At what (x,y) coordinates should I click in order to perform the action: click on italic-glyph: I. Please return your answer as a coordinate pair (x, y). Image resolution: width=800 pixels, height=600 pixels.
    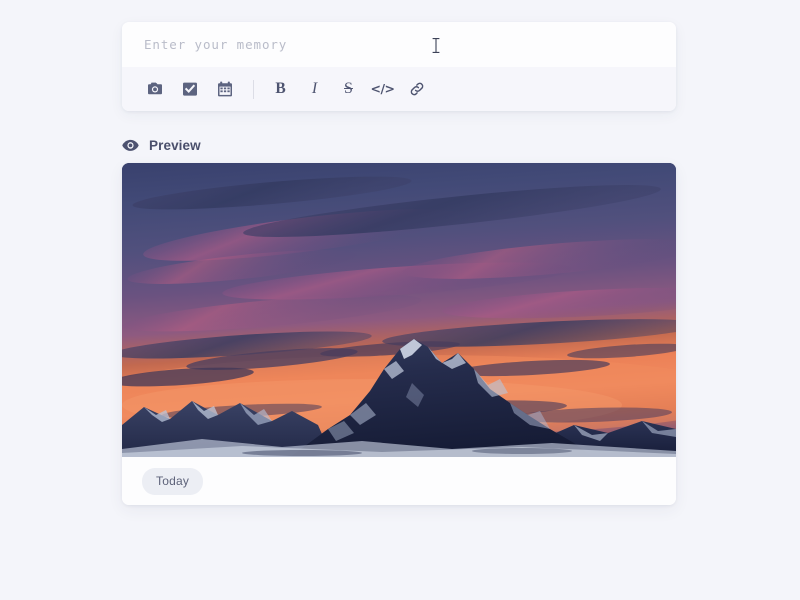
    Looking at the image, I should click on (314, 88).